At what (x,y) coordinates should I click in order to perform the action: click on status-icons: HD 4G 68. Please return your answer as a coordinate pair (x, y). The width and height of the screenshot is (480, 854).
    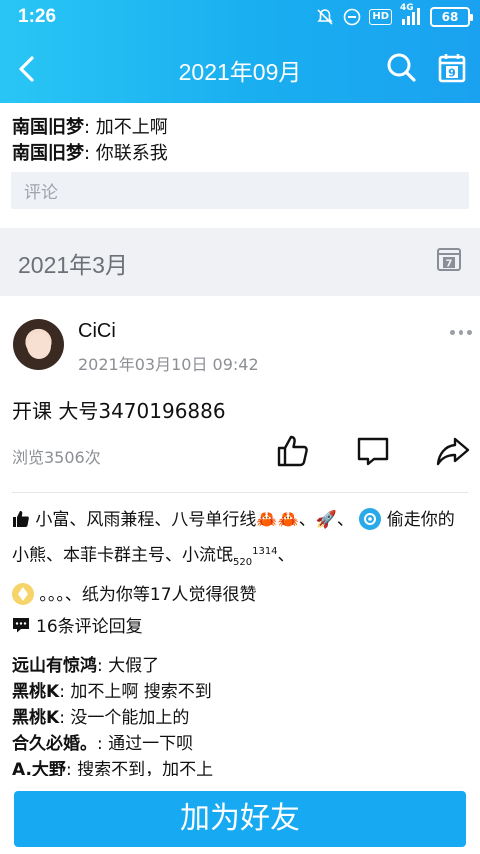
    Looking at the image, I should click on (394, 15).